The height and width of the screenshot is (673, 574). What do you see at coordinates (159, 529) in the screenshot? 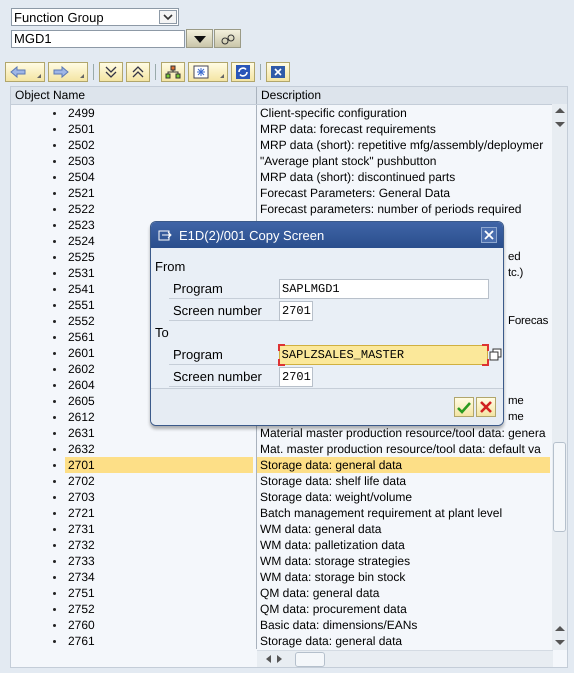
I see `object-name: 2731` at bounding box center [159, 529].